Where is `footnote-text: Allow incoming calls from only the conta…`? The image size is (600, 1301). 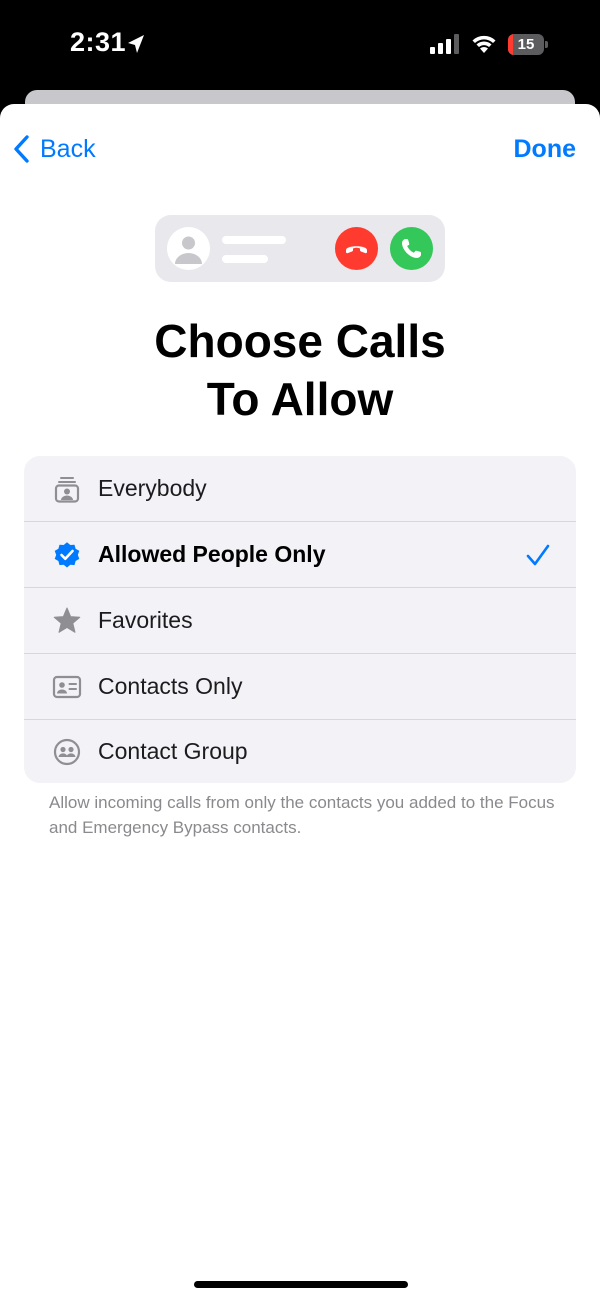 footnote-text: Allow incoming calls from only the conta… is located at coordinates (302, 815).